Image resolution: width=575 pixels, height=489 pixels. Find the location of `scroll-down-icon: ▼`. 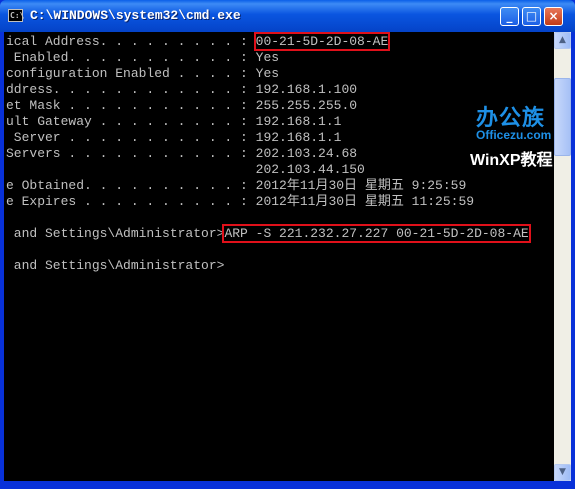

scroll-down-icon: ▼ is located at coordinates (562, 472).